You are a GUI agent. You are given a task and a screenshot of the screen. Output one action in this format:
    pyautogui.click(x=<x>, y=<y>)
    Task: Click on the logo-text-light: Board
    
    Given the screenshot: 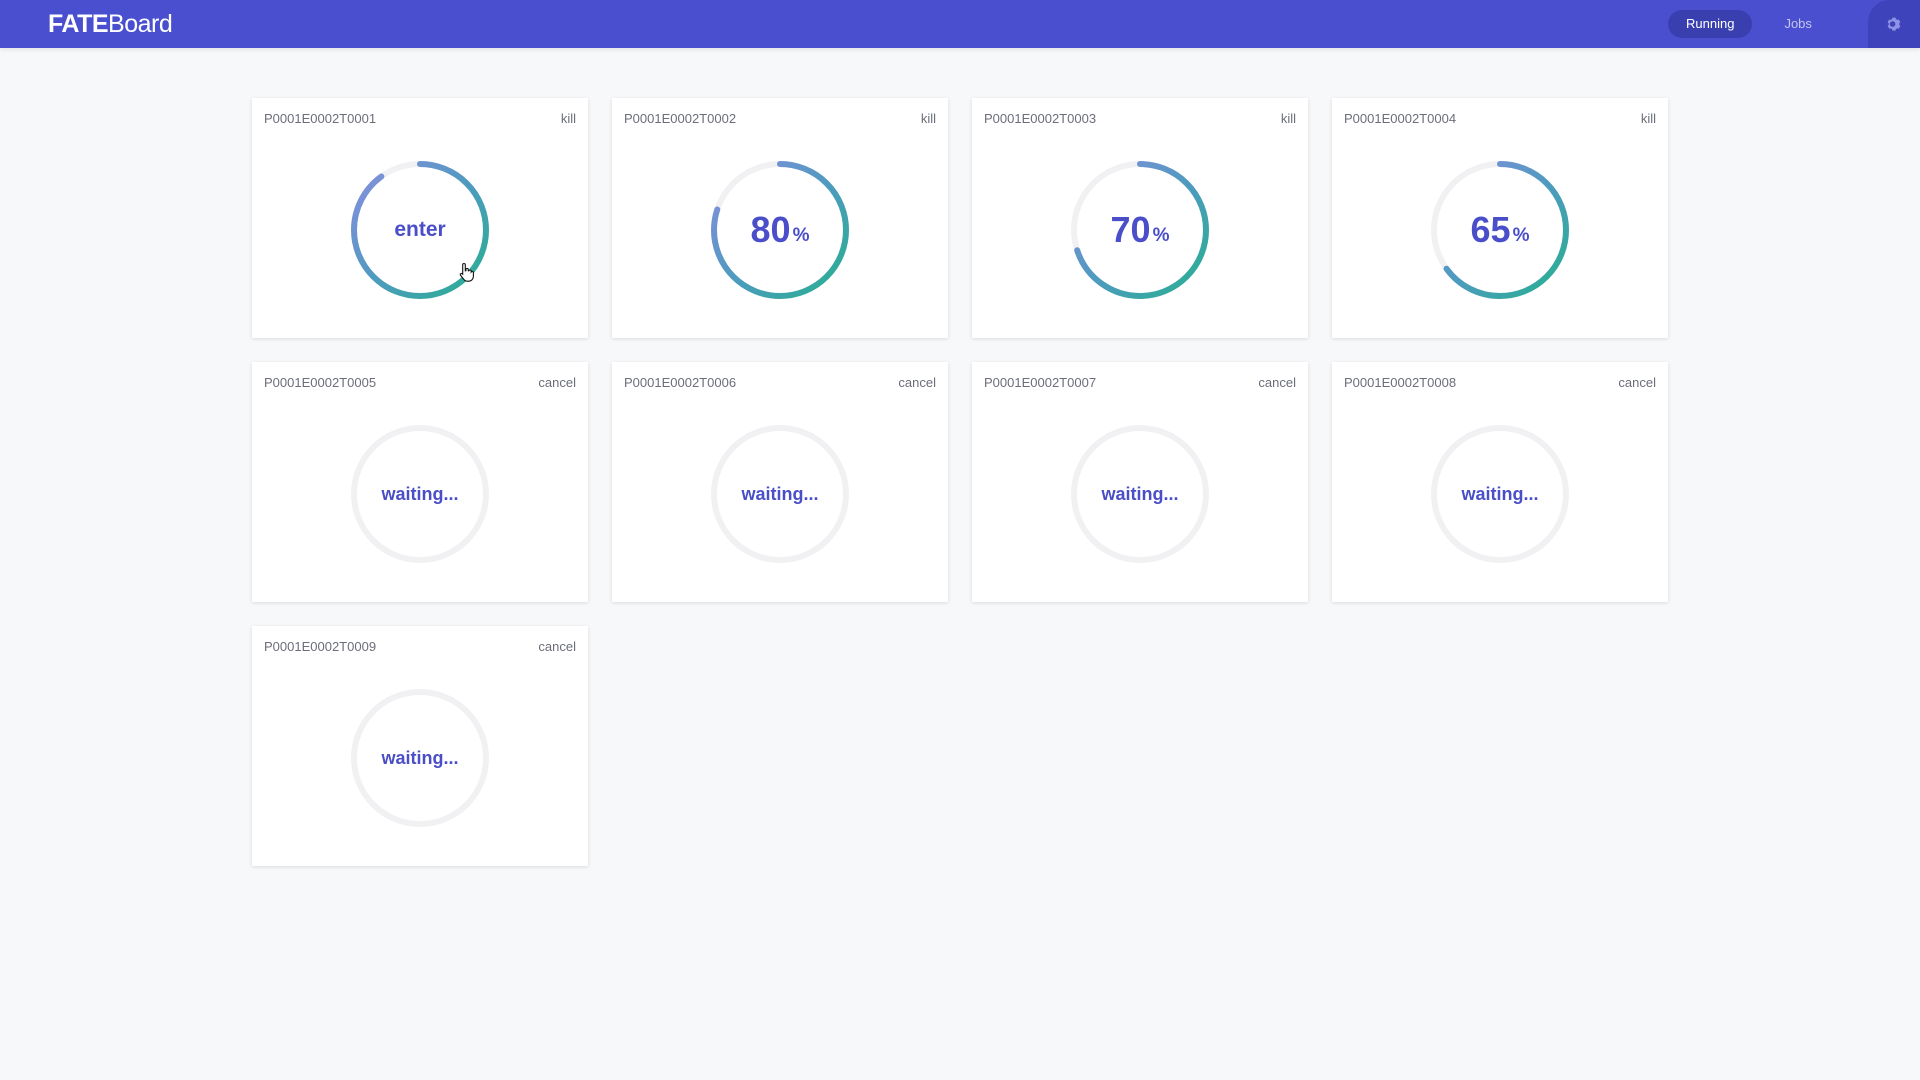 What is the action you would take?
    pyautogui.click(x=140, y=24)
    